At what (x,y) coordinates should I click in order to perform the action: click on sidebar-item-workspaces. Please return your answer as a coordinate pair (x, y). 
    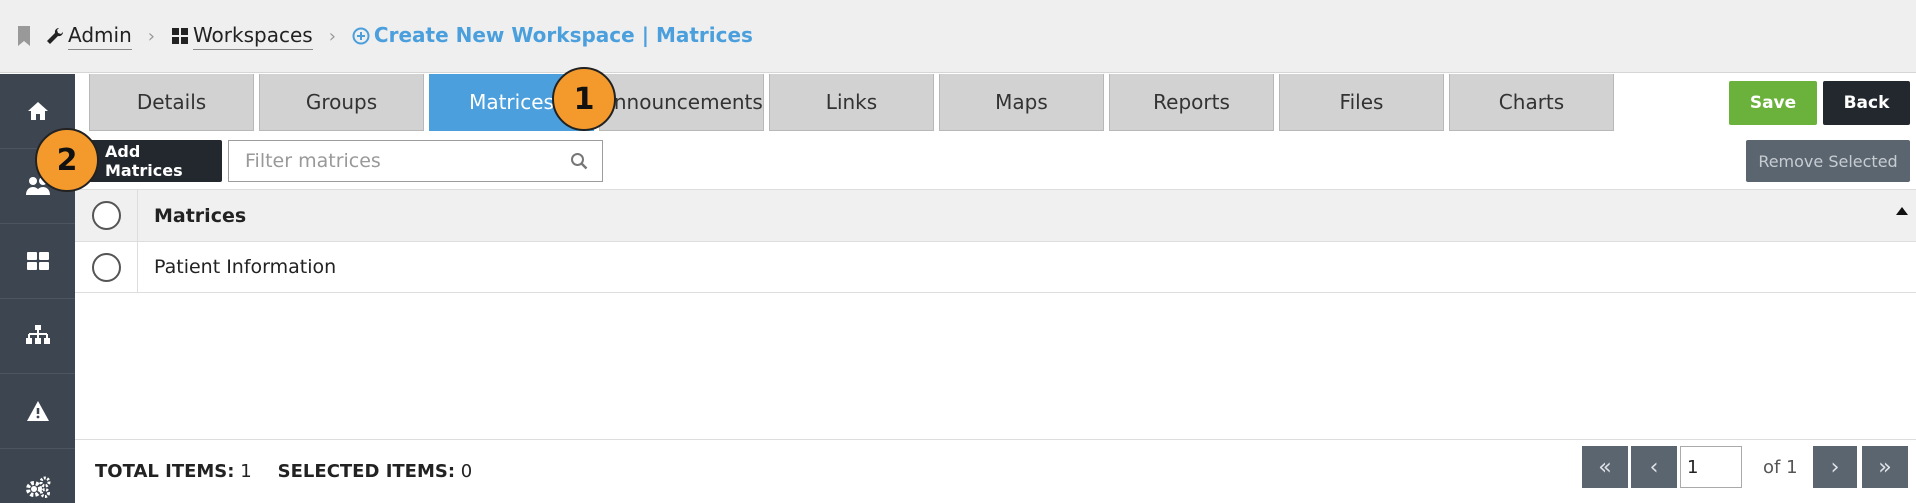
    Looking at the image, I should click on (37, 261).